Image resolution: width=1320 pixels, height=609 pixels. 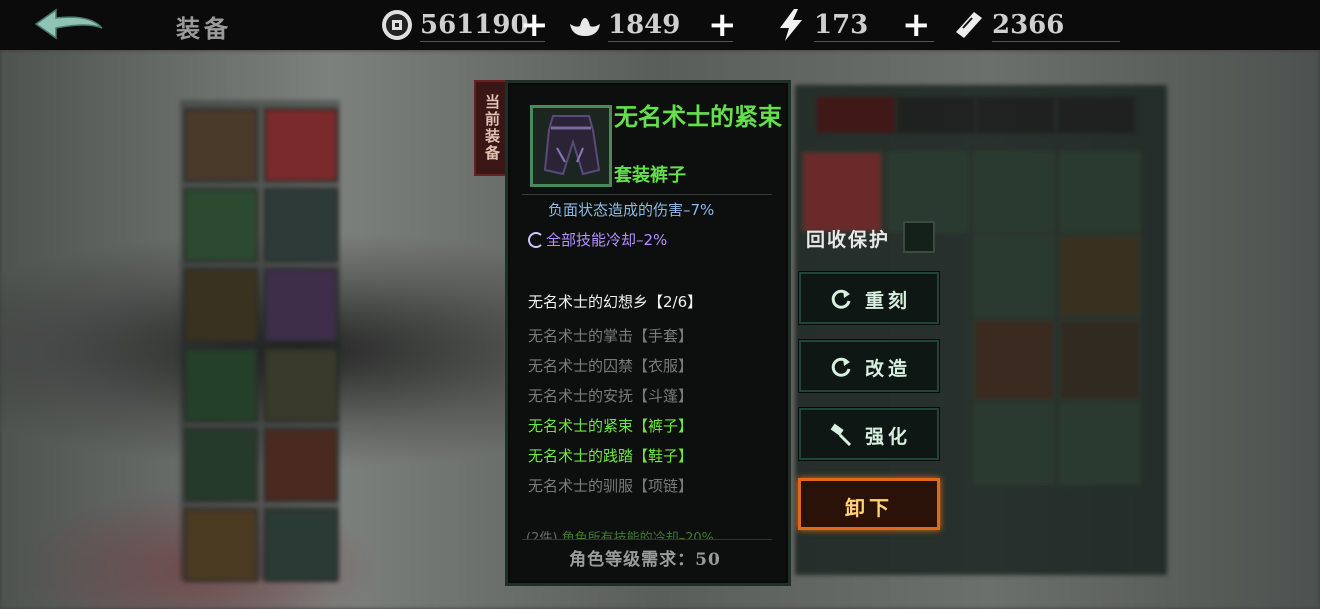 I want to click on add-coins-button: +, so click(x=534, y=25).